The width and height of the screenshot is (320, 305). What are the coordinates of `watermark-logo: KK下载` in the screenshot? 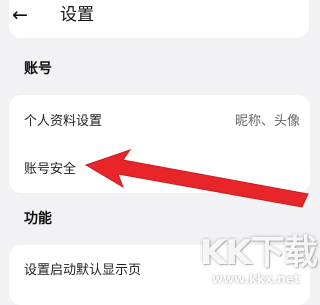 It's located at (259, 253).